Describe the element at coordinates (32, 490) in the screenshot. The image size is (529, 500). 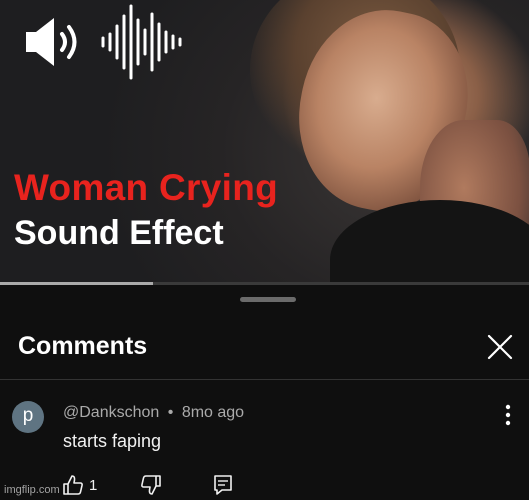
I see `watermark: imgflip.com` at that location.